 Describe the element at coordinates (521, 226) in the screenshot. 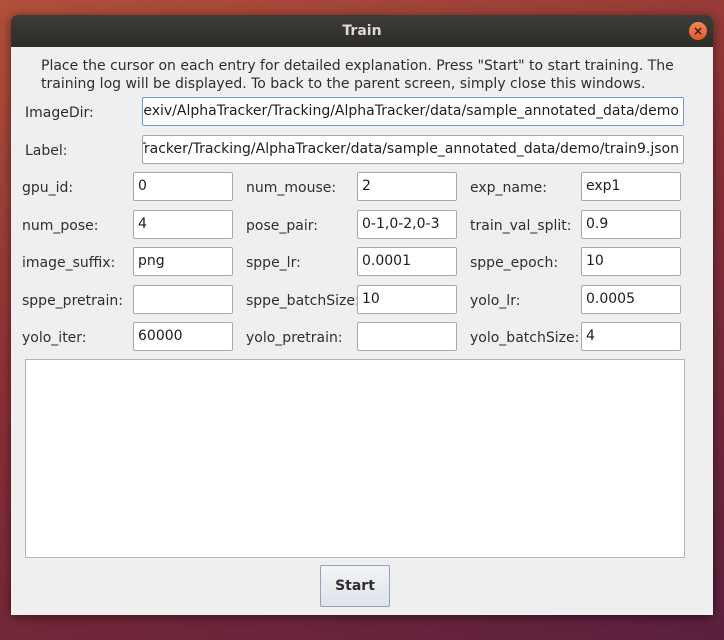

I see `train-val-split-label: train_val_split:` at that location.